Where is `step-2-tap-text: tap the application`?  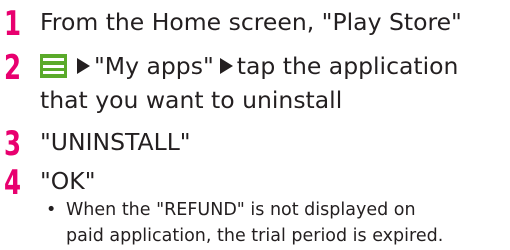
step-2-tap-text: tap the application is located at coordinates (347, 66).